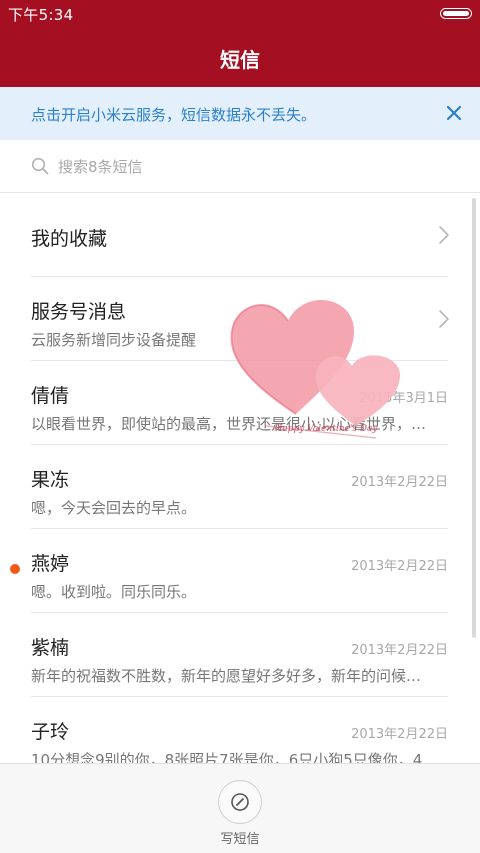 The height and width of the screenshot is (853, 480). Describe the element at coordinates (40, 166) in the screenshot. I see `search-icon` at that location.